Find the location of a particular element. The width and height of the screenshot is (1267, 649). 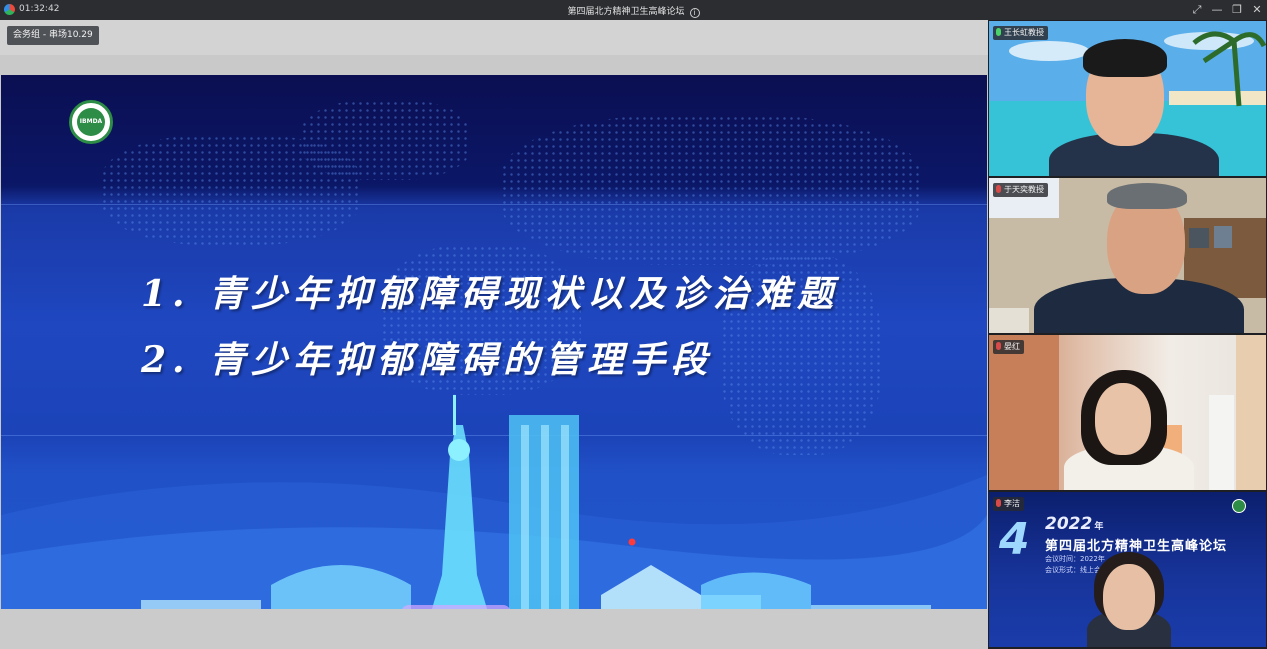

window-titlebar: 01:32:42 第四届北方精神卫生高峰论坛 i ⤢ — ❐ ✕ is located at coordinates (633, 10).